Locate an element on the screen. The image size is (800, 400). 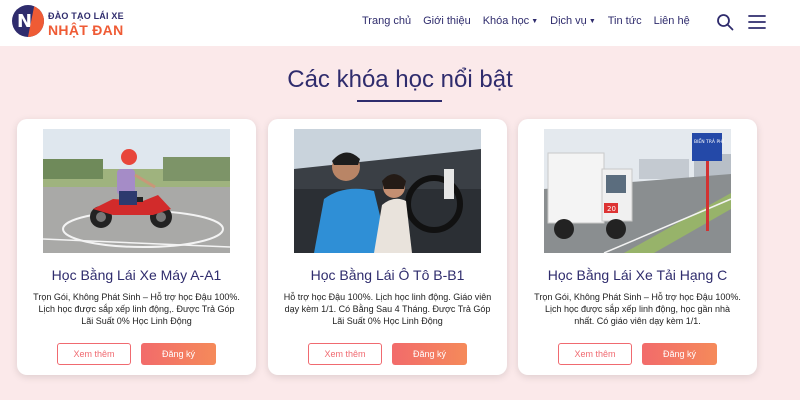
nav-item-services: Dịch vụ ▼ is located at coordinates (573, 21).